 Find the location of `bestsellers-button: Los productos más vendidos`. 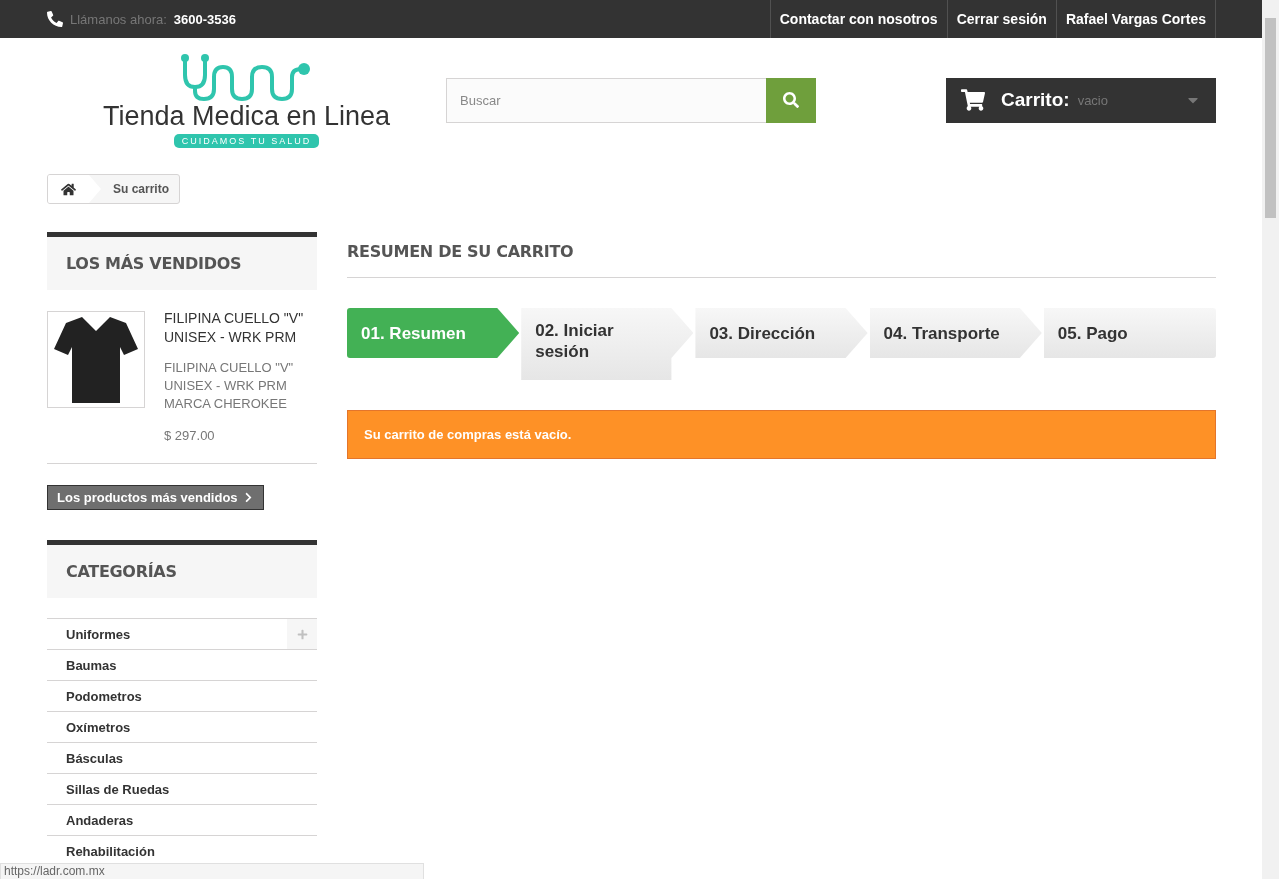

bestsellers-button: Los productos más vendidos is located at coordinates (155, 497).